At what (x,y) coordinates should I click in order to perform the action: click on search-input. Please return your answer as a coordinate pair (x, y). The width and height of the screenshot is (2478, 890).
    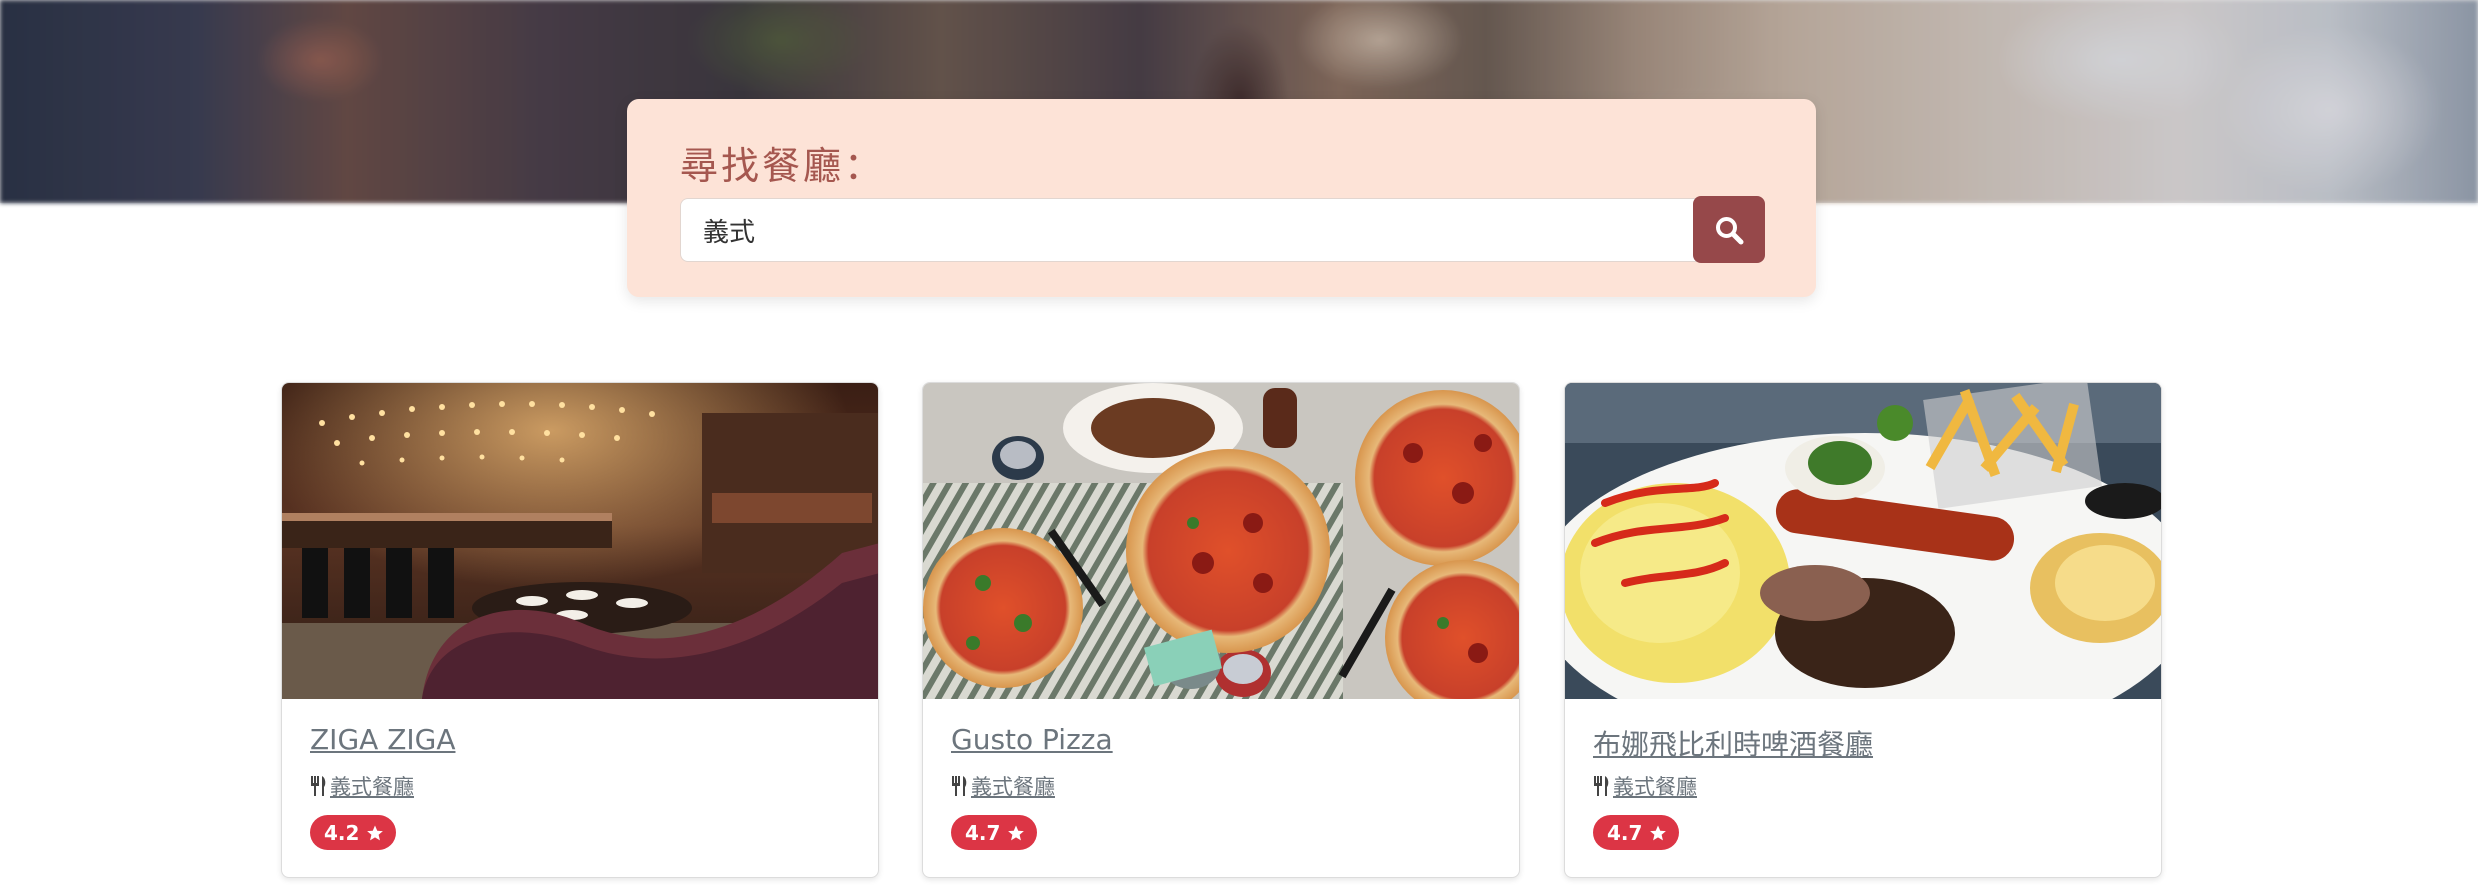
    Looking at the image, I should click on (1189, 230).